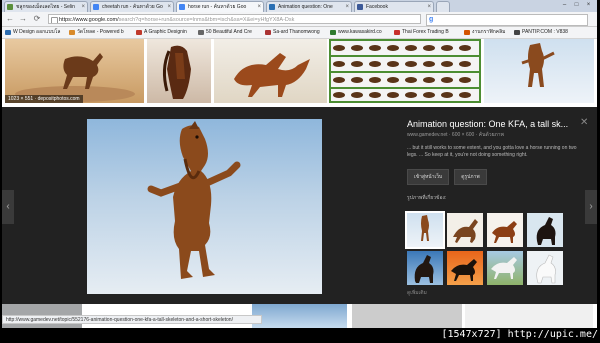  What do you see at coordinates (23, 19) in the screenshot?
I see `forward-icon: →` at bounding box center [23, 19].